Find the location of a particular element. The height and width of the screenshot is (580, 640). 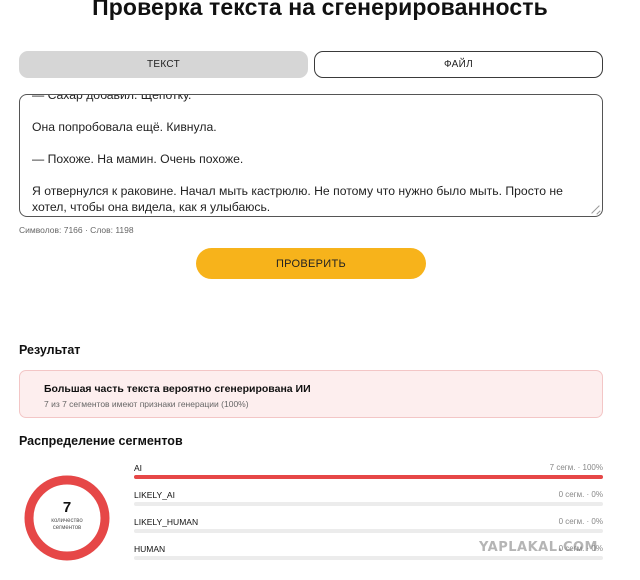

tab-file: ФАЙЛ is located at coordinates (458, 64).